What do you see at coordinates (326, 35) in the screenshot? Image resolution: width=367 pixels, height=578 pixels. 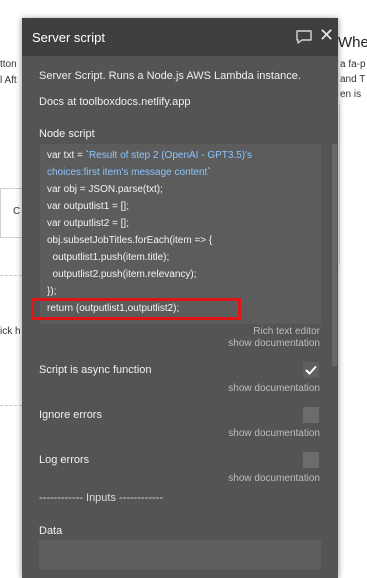 I see `close-icon: ✕` at bounding box center [326, 35].